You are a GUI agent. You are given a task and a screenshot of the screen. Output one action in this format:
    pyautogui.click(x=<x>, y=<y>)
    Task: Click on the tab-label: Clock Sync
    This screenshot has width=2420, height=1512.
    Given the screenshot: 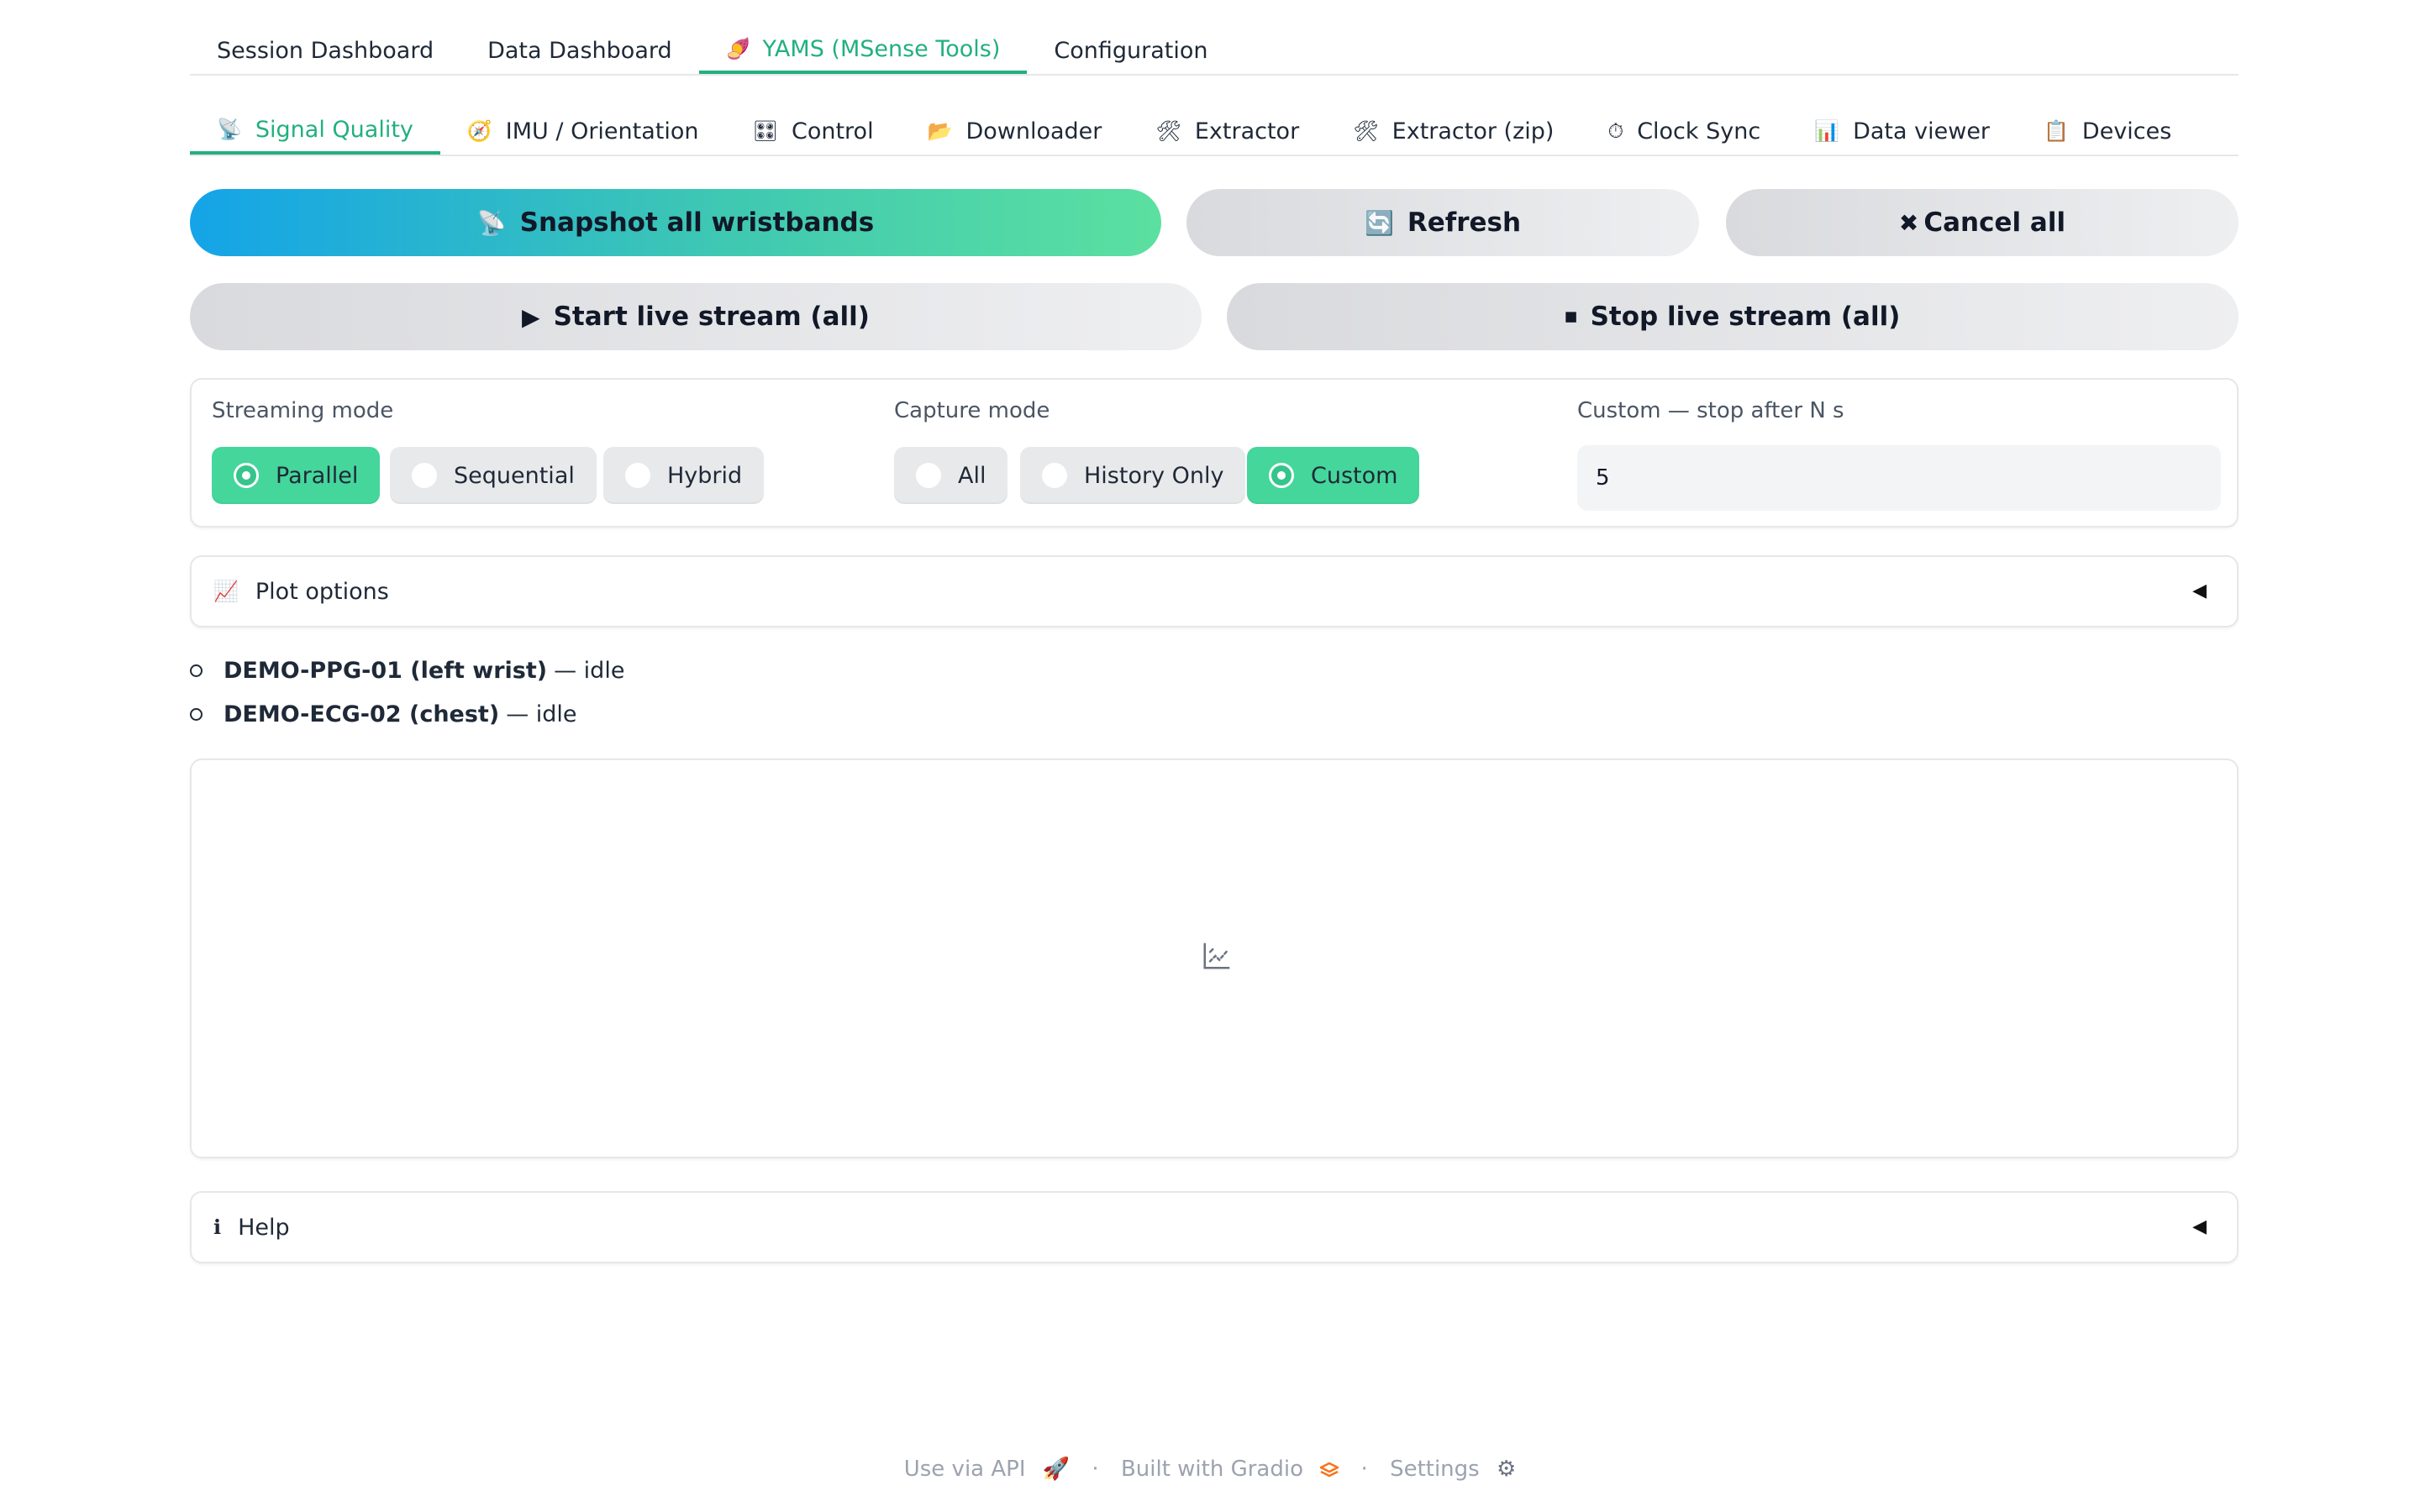 What is the action you would take?
    pyautogui.click(x=1699, y=131)
    